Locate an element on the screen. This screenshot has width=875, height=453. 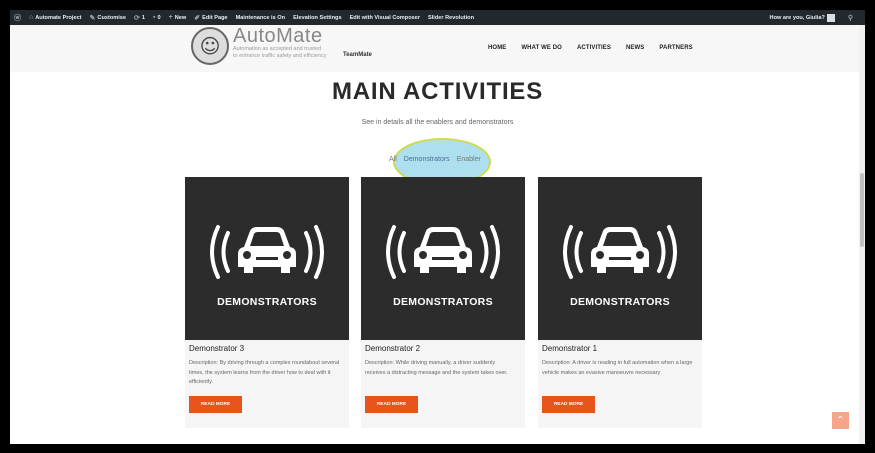
logo-tagline-1: Automation as accepted and trusted is located at coordinates (277, 49).